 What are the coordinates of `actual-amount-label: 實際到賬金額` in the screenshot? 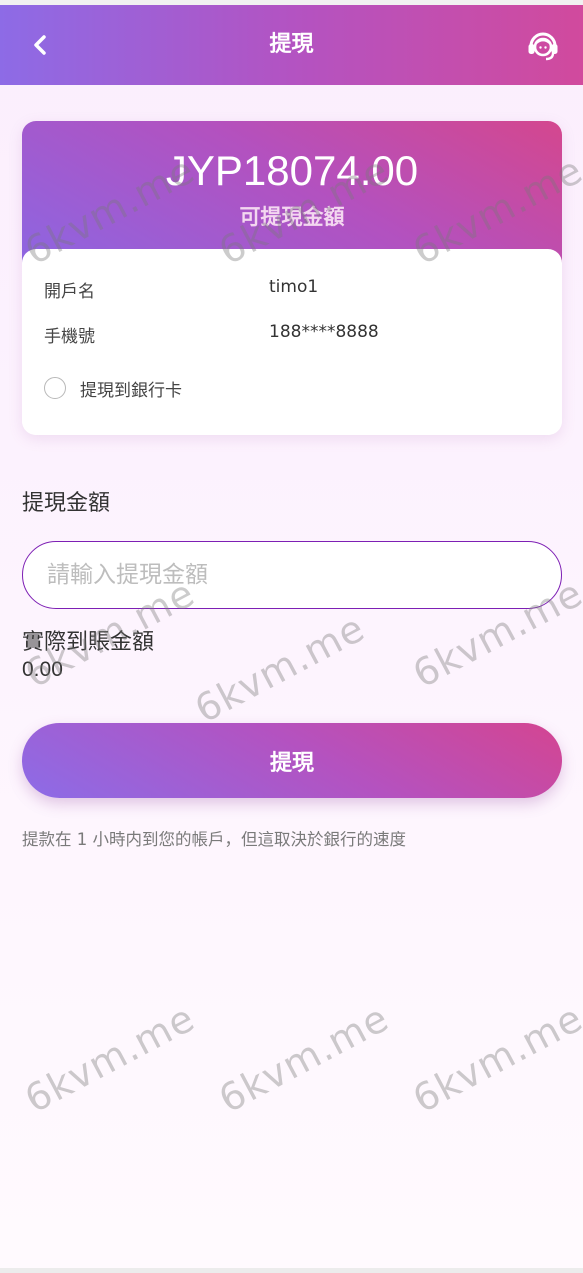 It's located at (88, 642).